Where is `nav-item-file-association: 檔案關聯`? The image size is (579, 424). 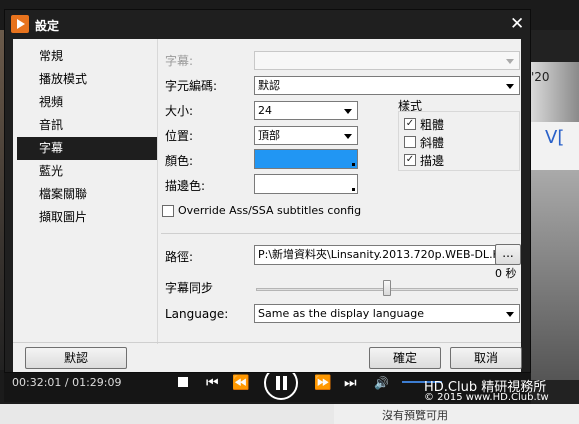 nav-item-file-association: 檔案關聯 is located at coordinates (87, 194).